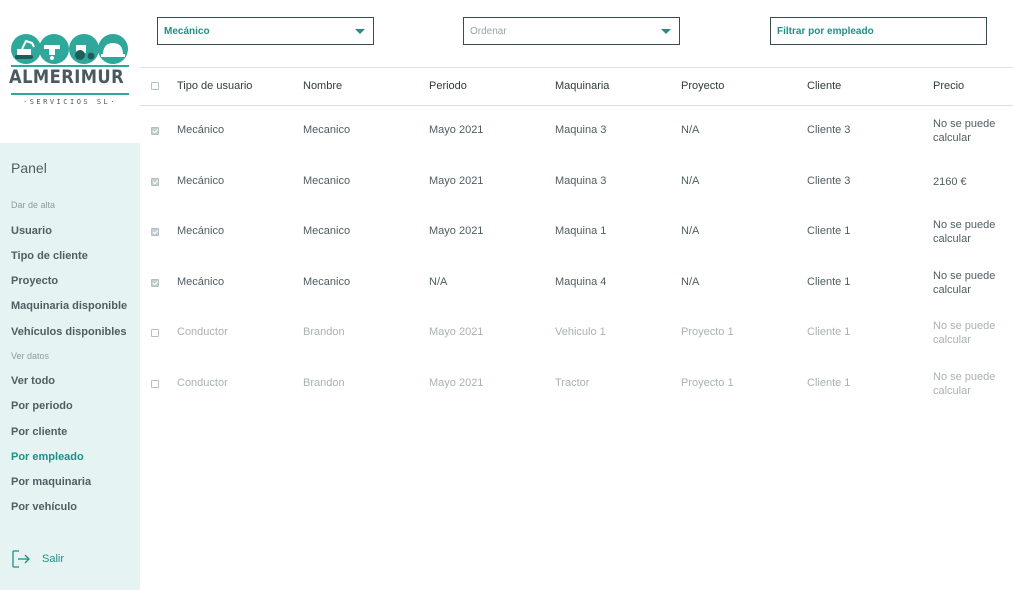  What do you see at coordinates (69, 306) in the screenshot?
I see `sidebar-item-maquinaria-disponible: Maquinaria disponible` at bounding box center [69, 306].